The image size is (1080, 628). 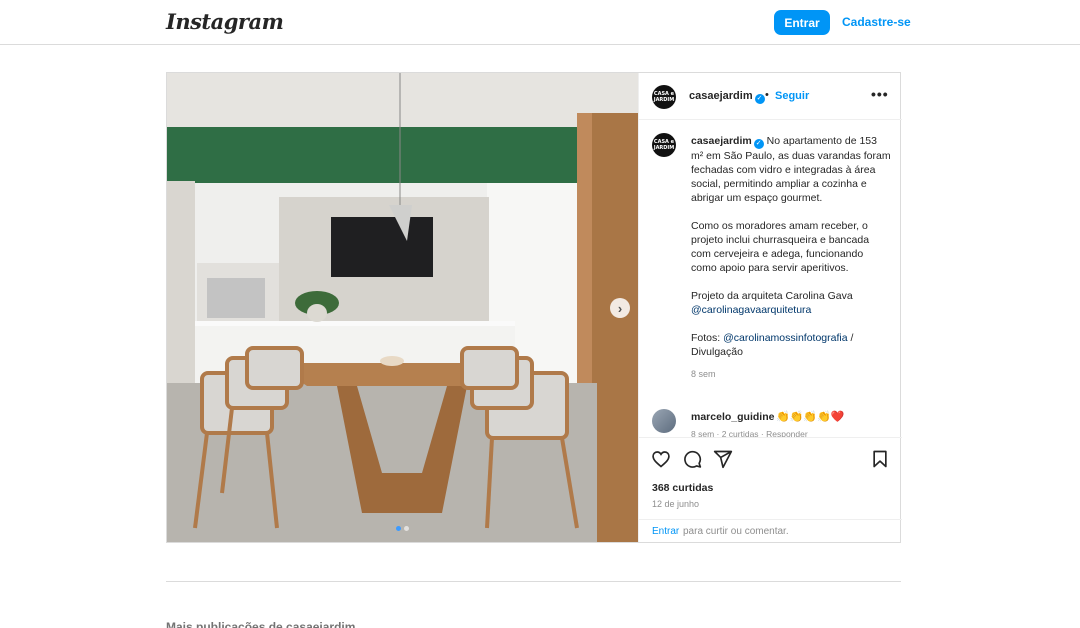 I want to click on login-button: Entrar, so click(x=802, y=22).